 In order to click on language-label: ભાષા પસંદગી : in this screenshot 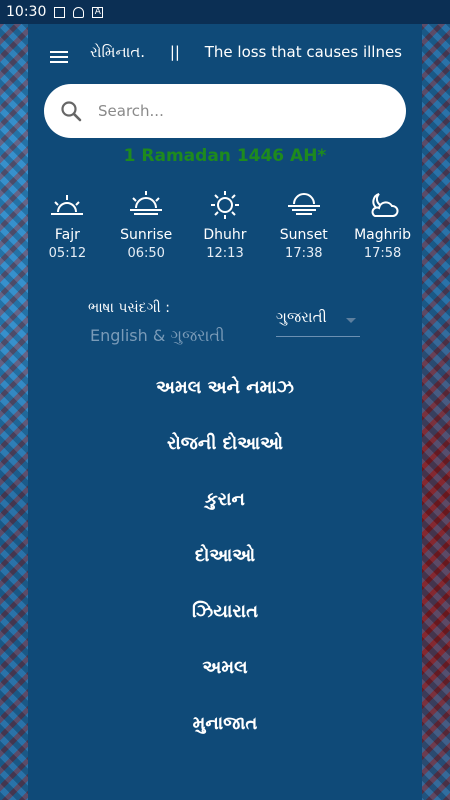, I will do `click(129, 308)`.